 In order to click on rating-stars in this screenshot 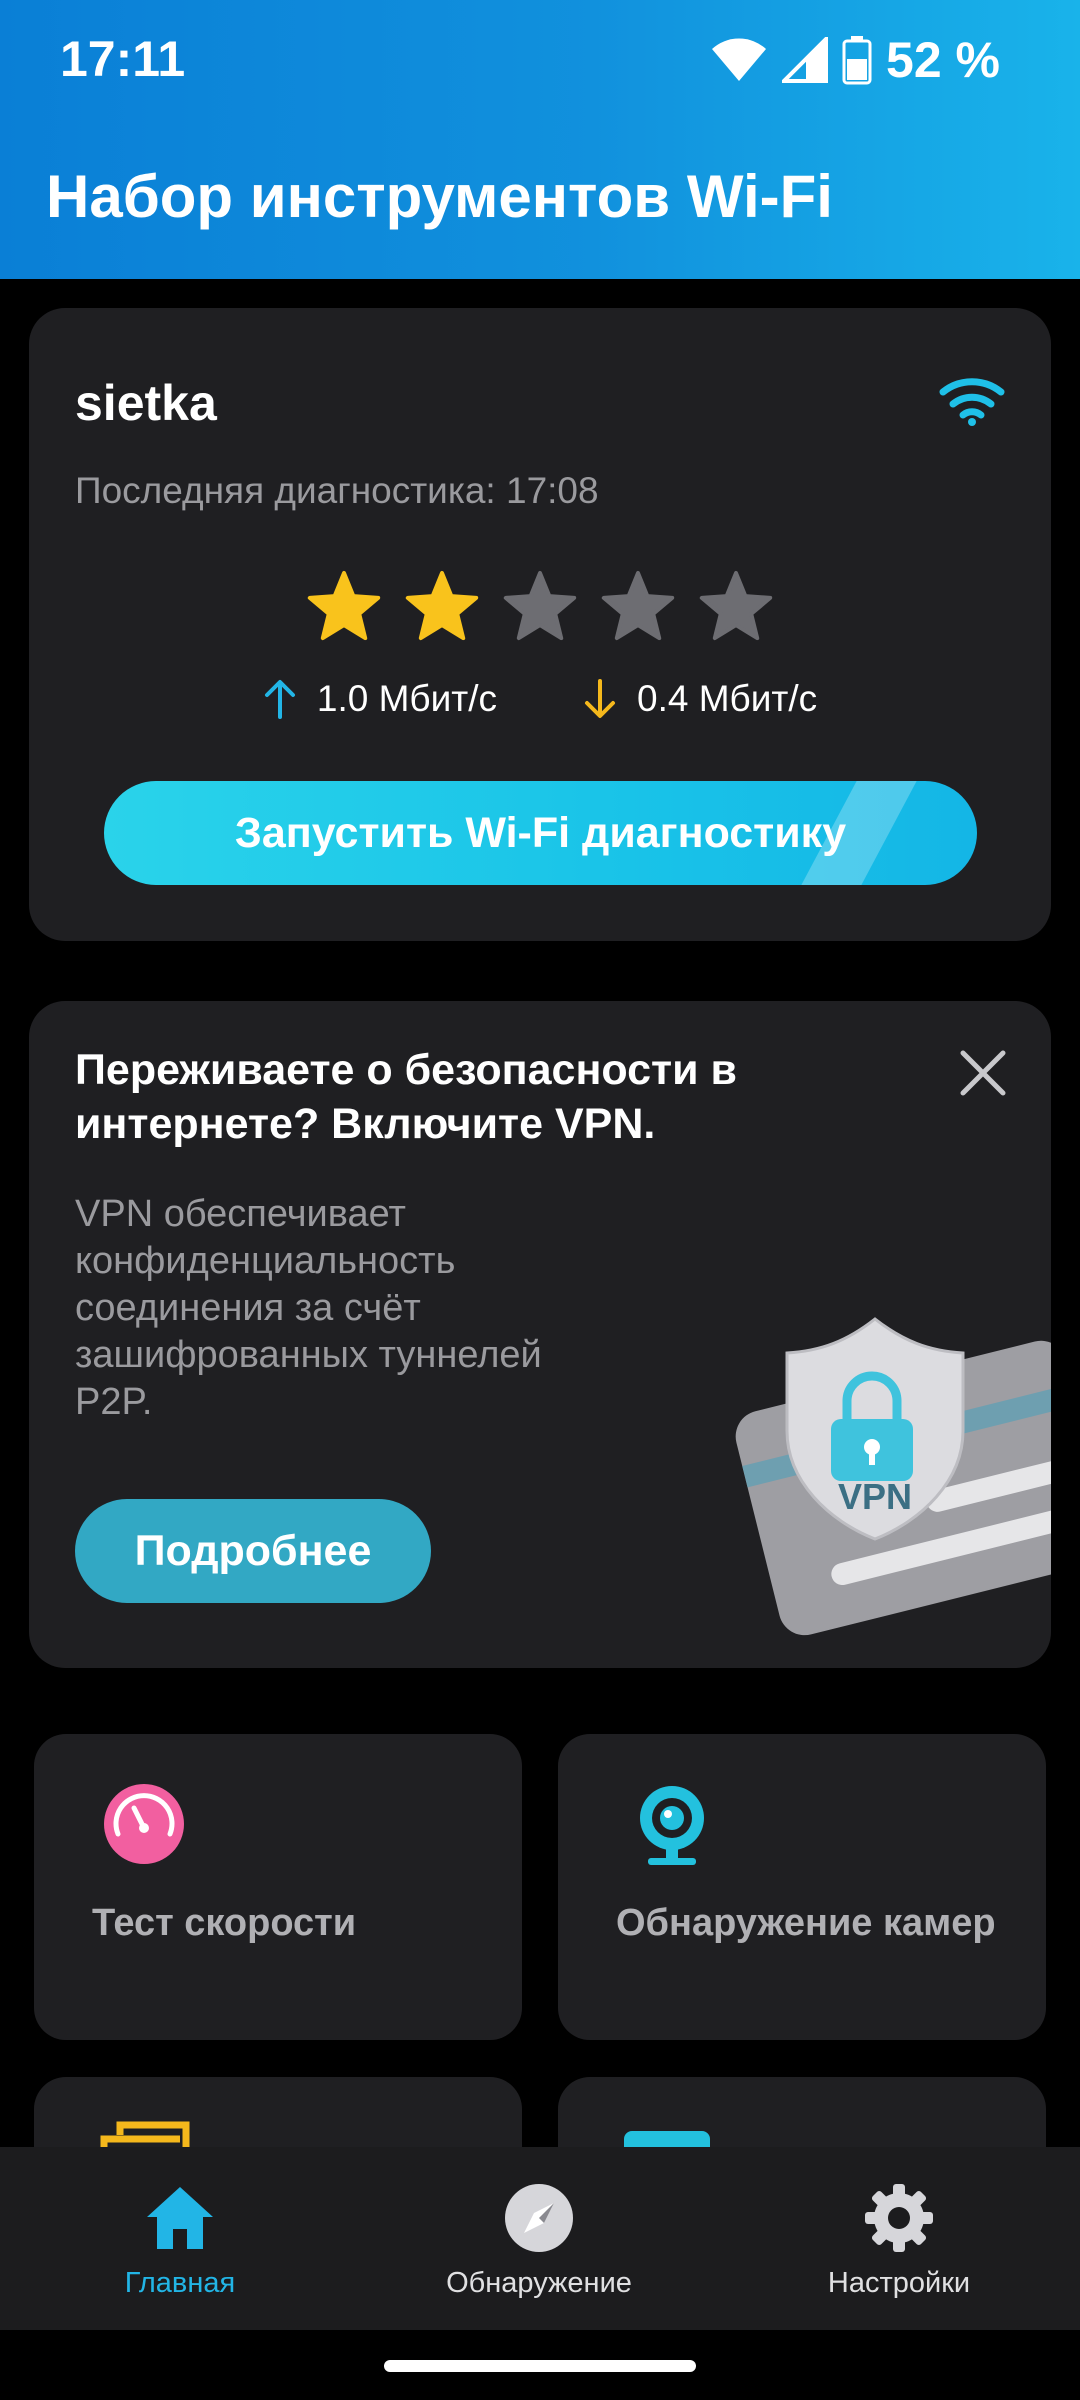, I will do `click(540, 607)`.